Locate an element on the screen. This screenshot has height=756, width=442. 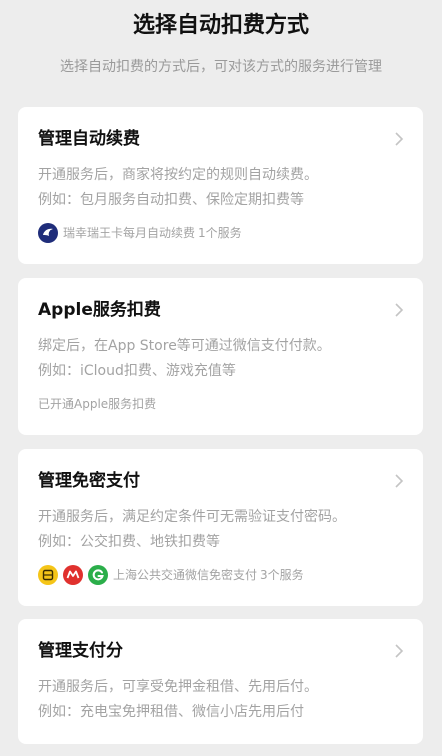
luckin-coffee-icon is located at coordinates (48, 233).